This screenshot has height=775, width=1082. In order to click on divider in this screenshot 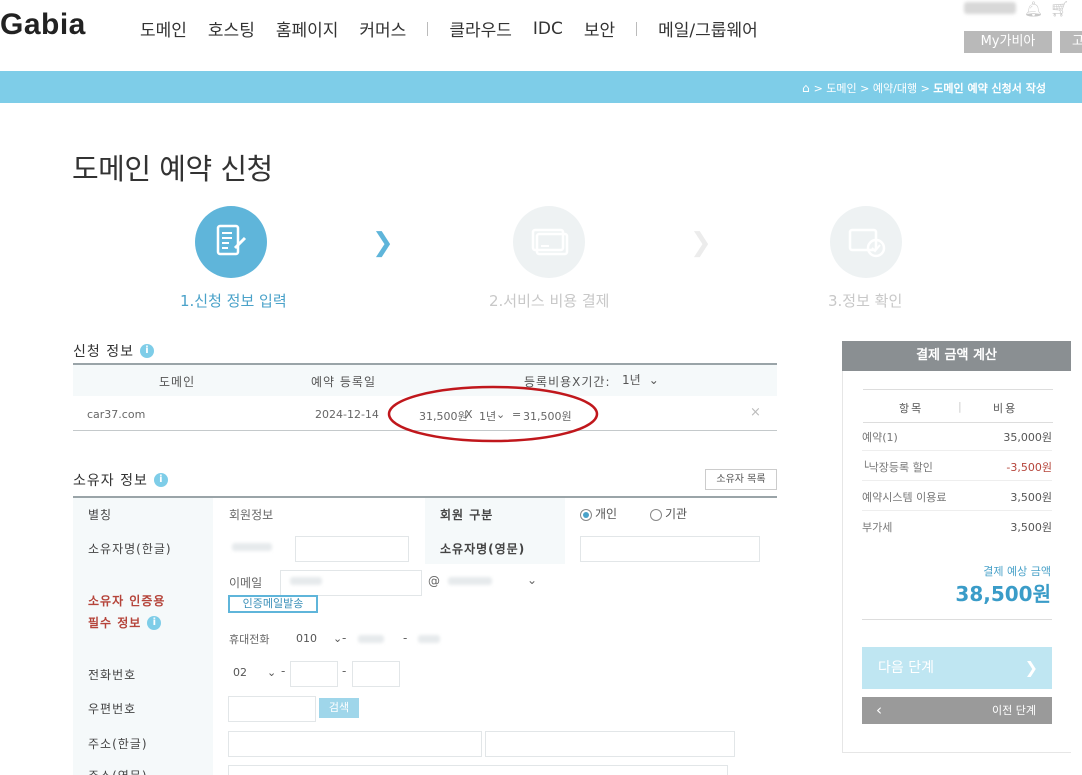, I will do `click(957, 619)`.